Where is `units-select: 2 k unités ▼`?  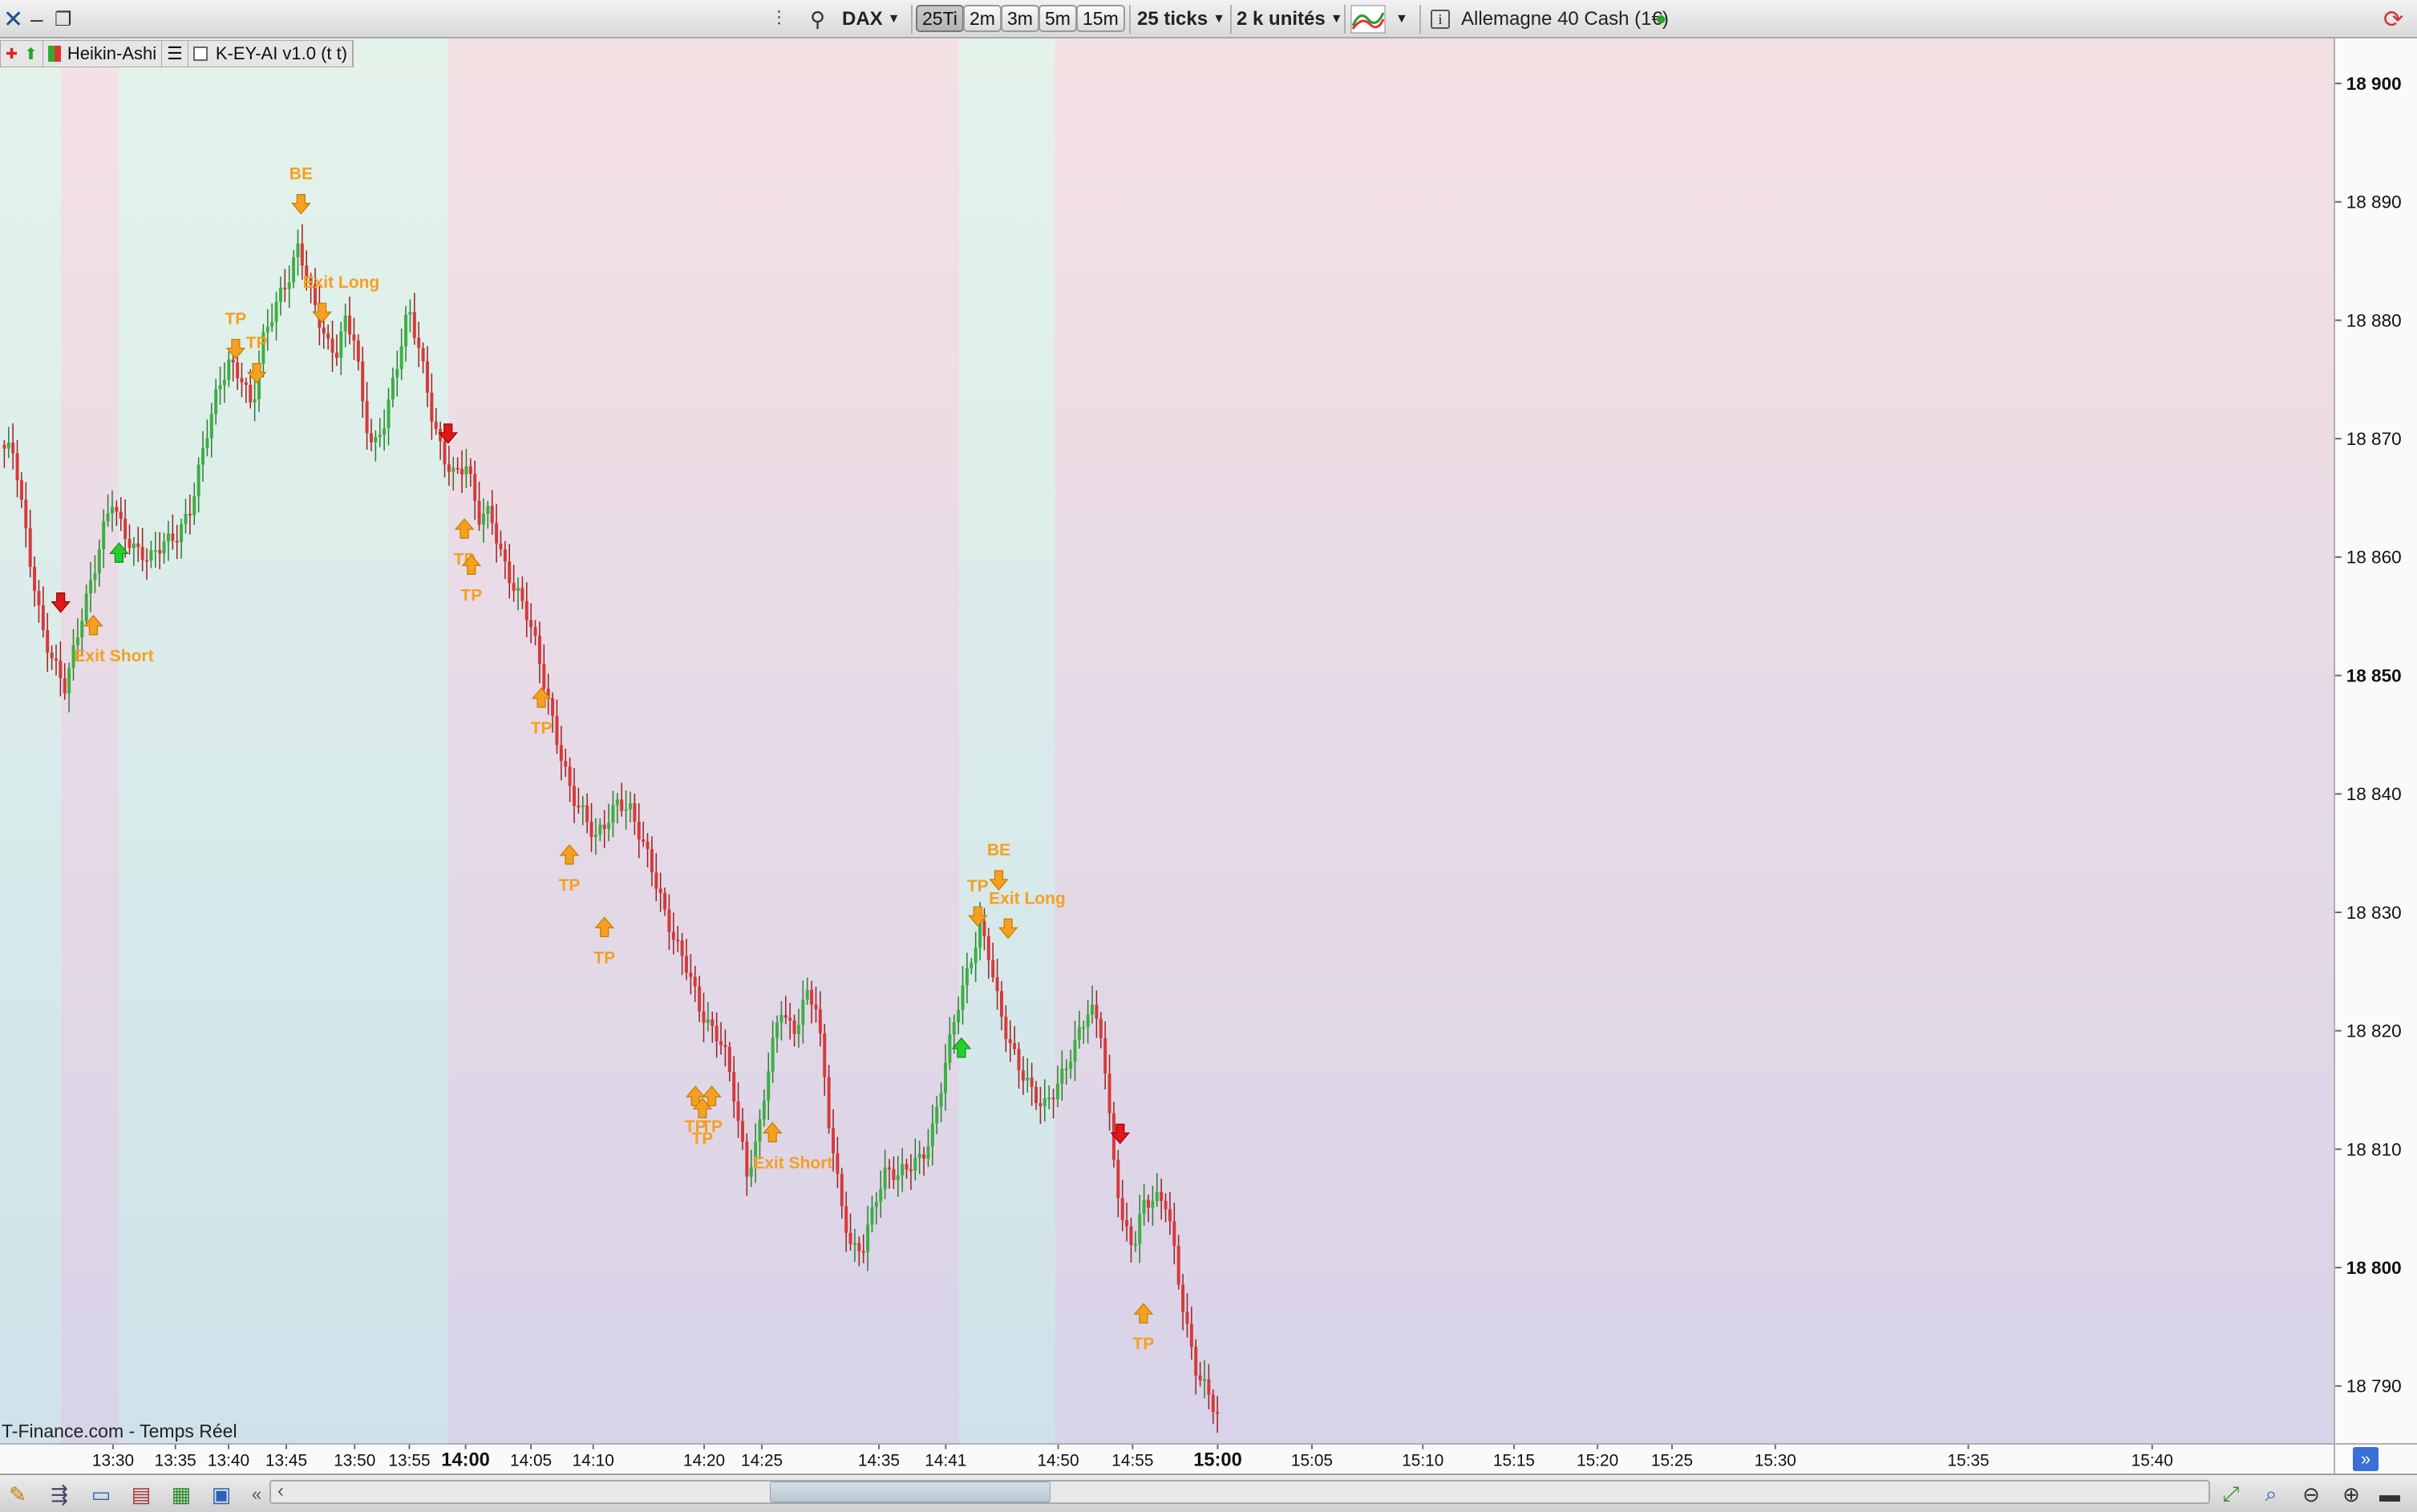 units-select: 2 k unités ▼ is located at coordinates (1290, 19).